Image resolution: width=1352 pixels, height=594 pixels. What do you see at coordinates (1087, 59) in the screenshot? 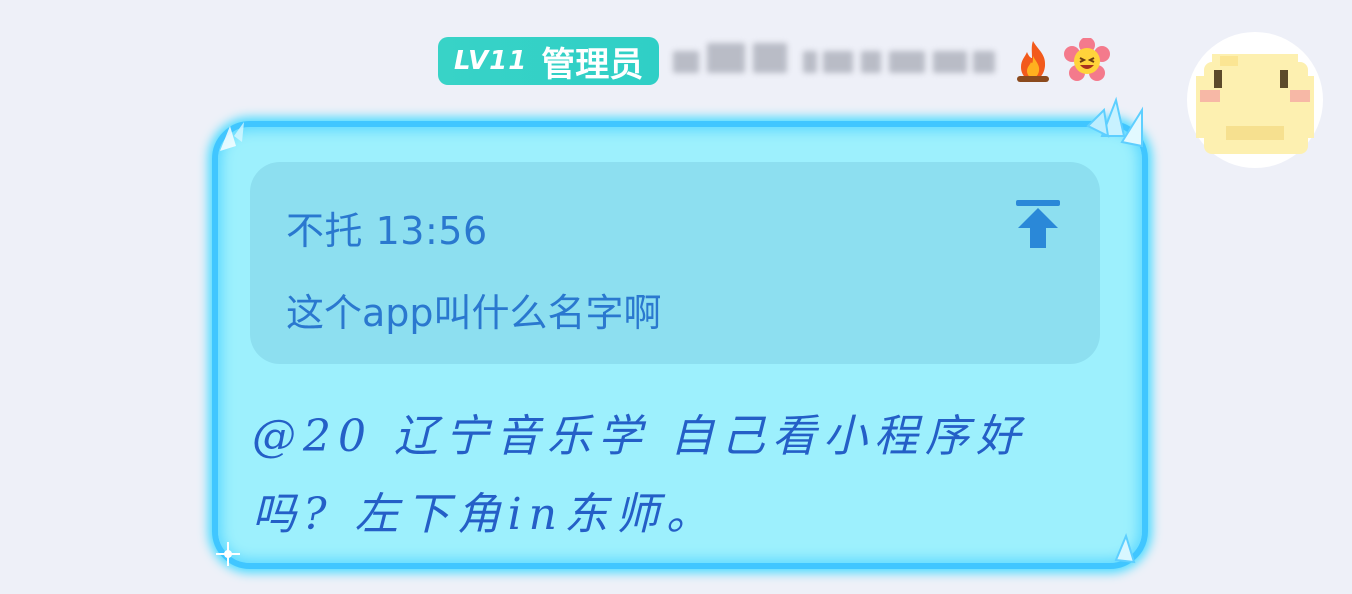
I see `laughing-flower-icon` at bounding box center [1087, 59].